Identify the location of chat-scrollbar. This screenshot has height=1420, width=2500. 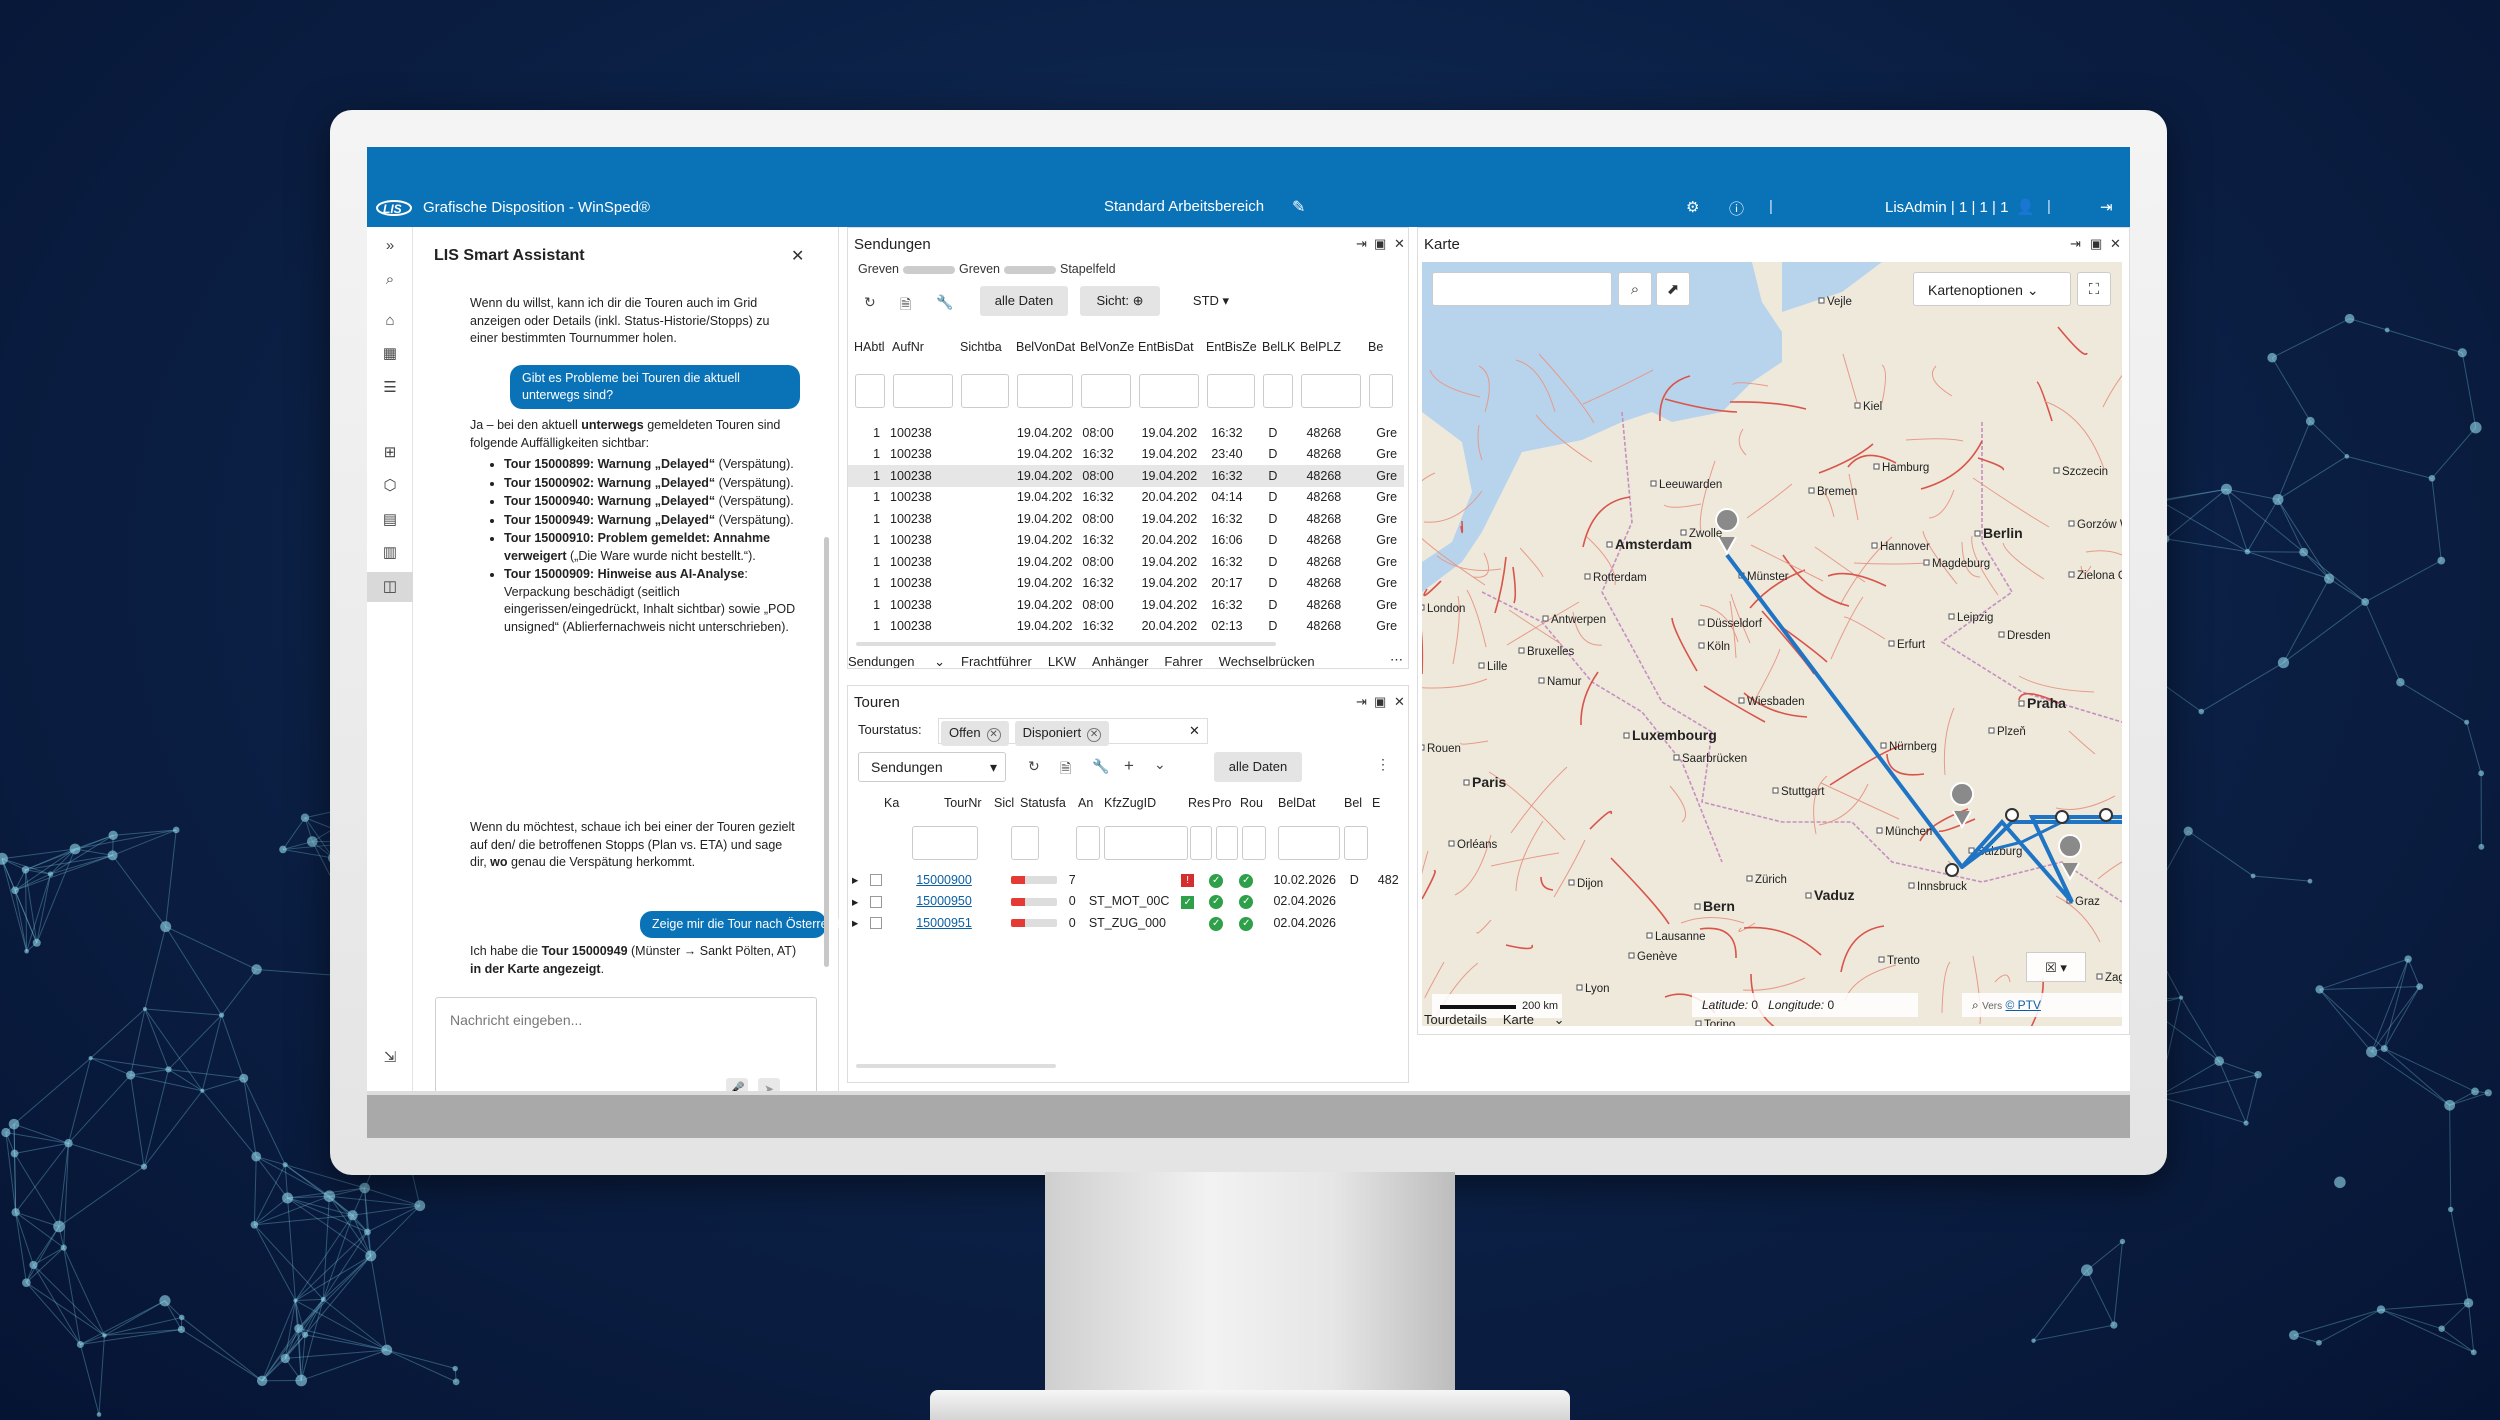
(826, 752).